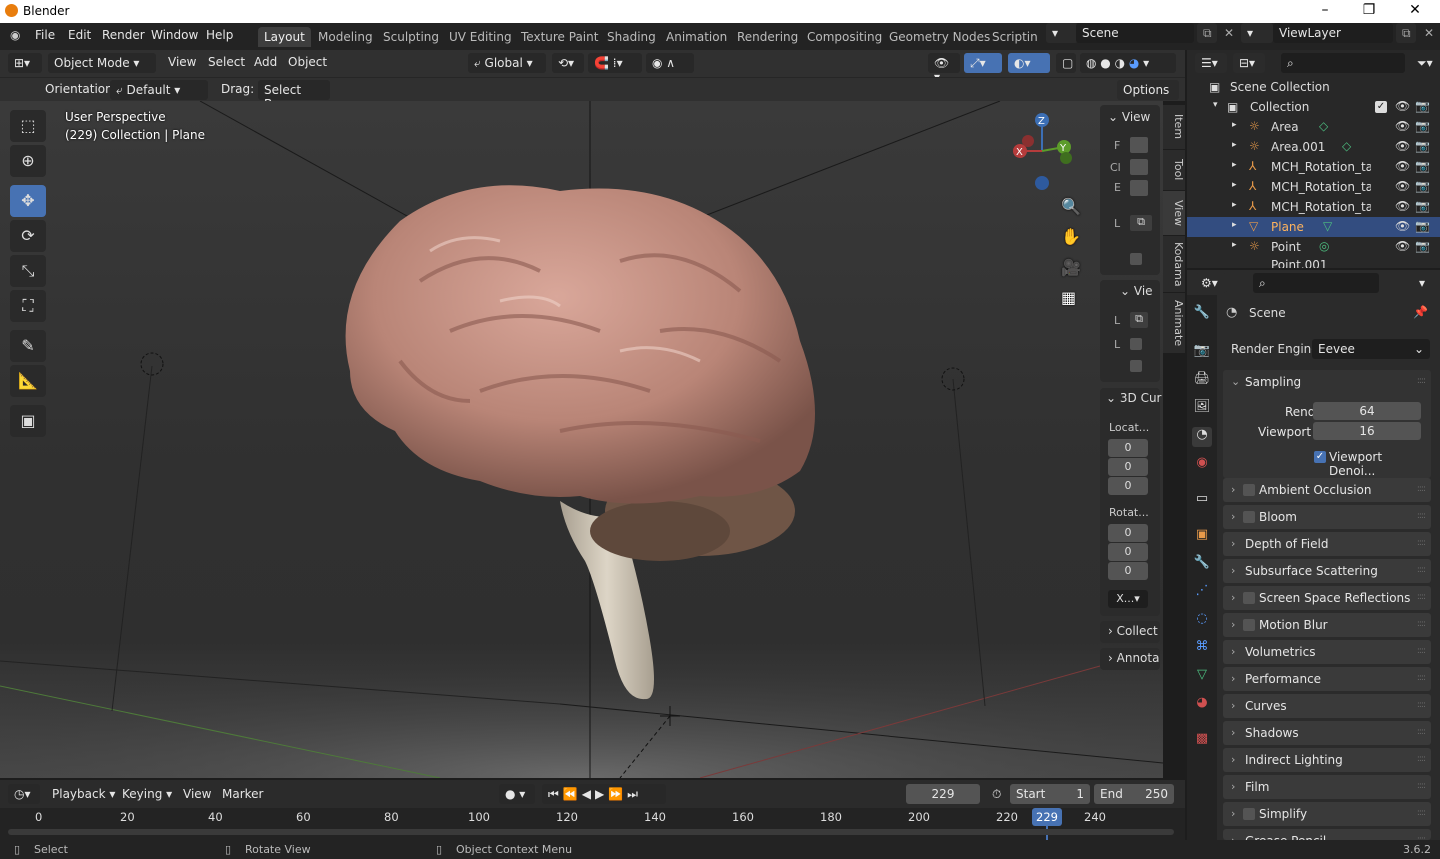 Image resolution: width=1440 pixels, height=859 pixels. I want to click on outliner-item: ▸ ☼ Point ◎ 👁 📷, so click(1313, 247).